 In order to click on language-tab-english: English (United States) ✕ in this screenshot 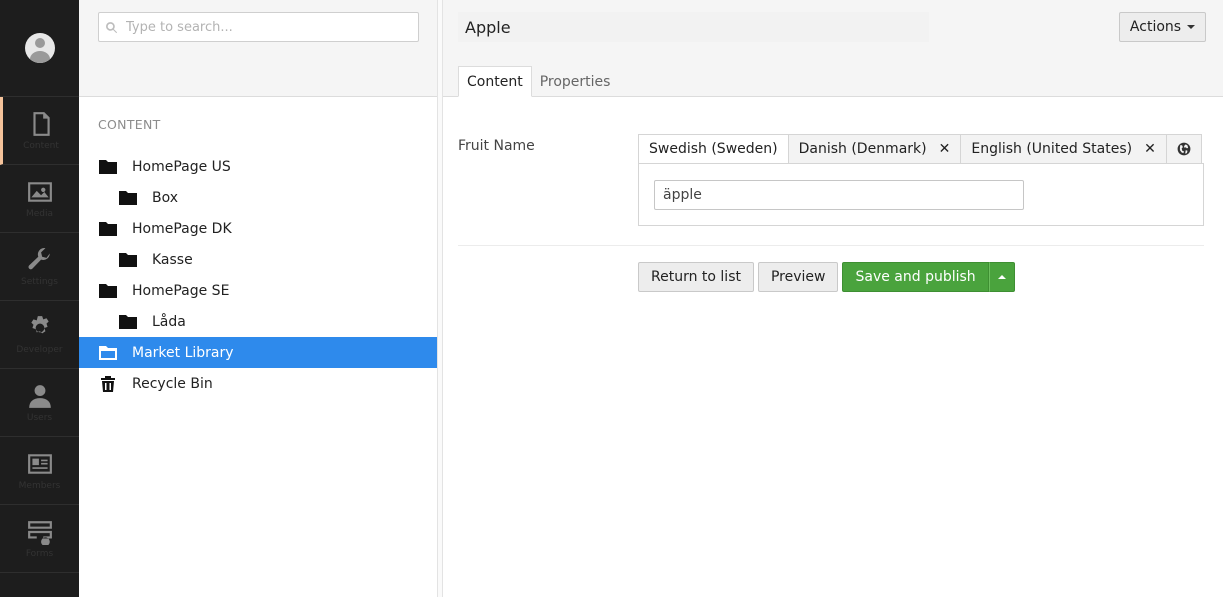, I will do `click(1064, 149)`.